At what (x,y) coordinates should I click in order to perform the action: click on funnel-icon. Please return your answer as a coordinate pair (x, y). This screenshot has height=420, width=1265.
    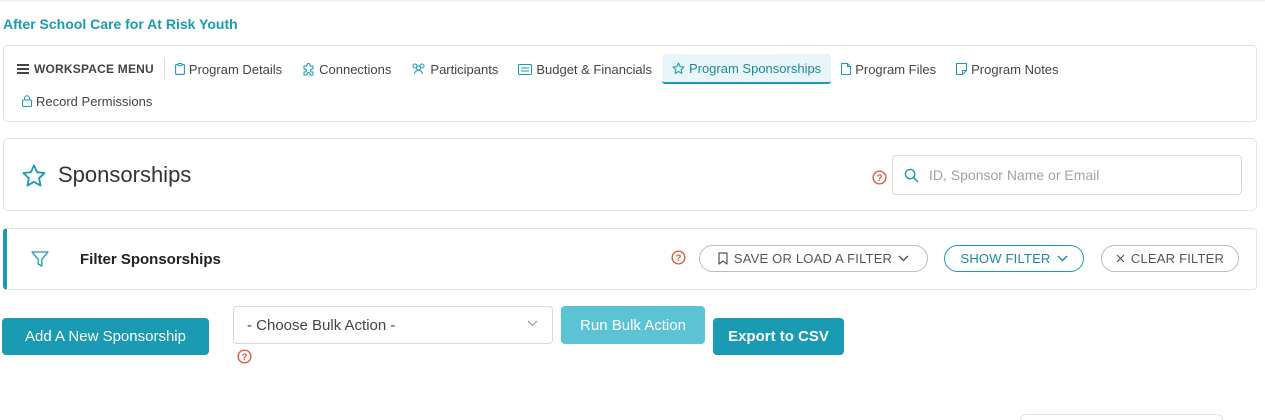
    Looking at the image, I should click on (40, 259).